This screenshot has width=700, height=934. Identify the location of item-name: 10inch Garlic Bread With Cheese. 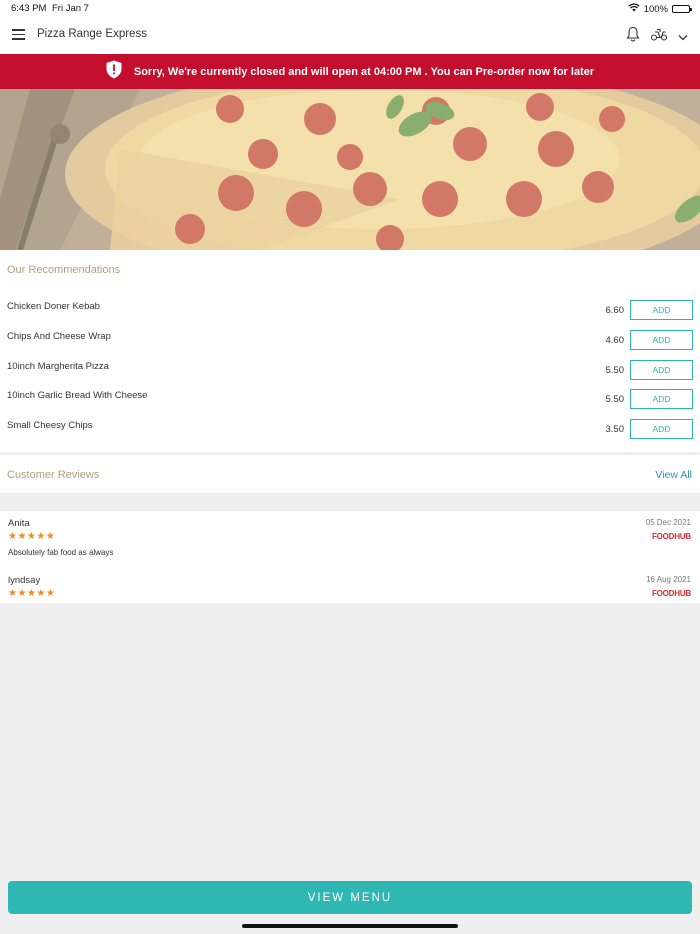
(77, 395).